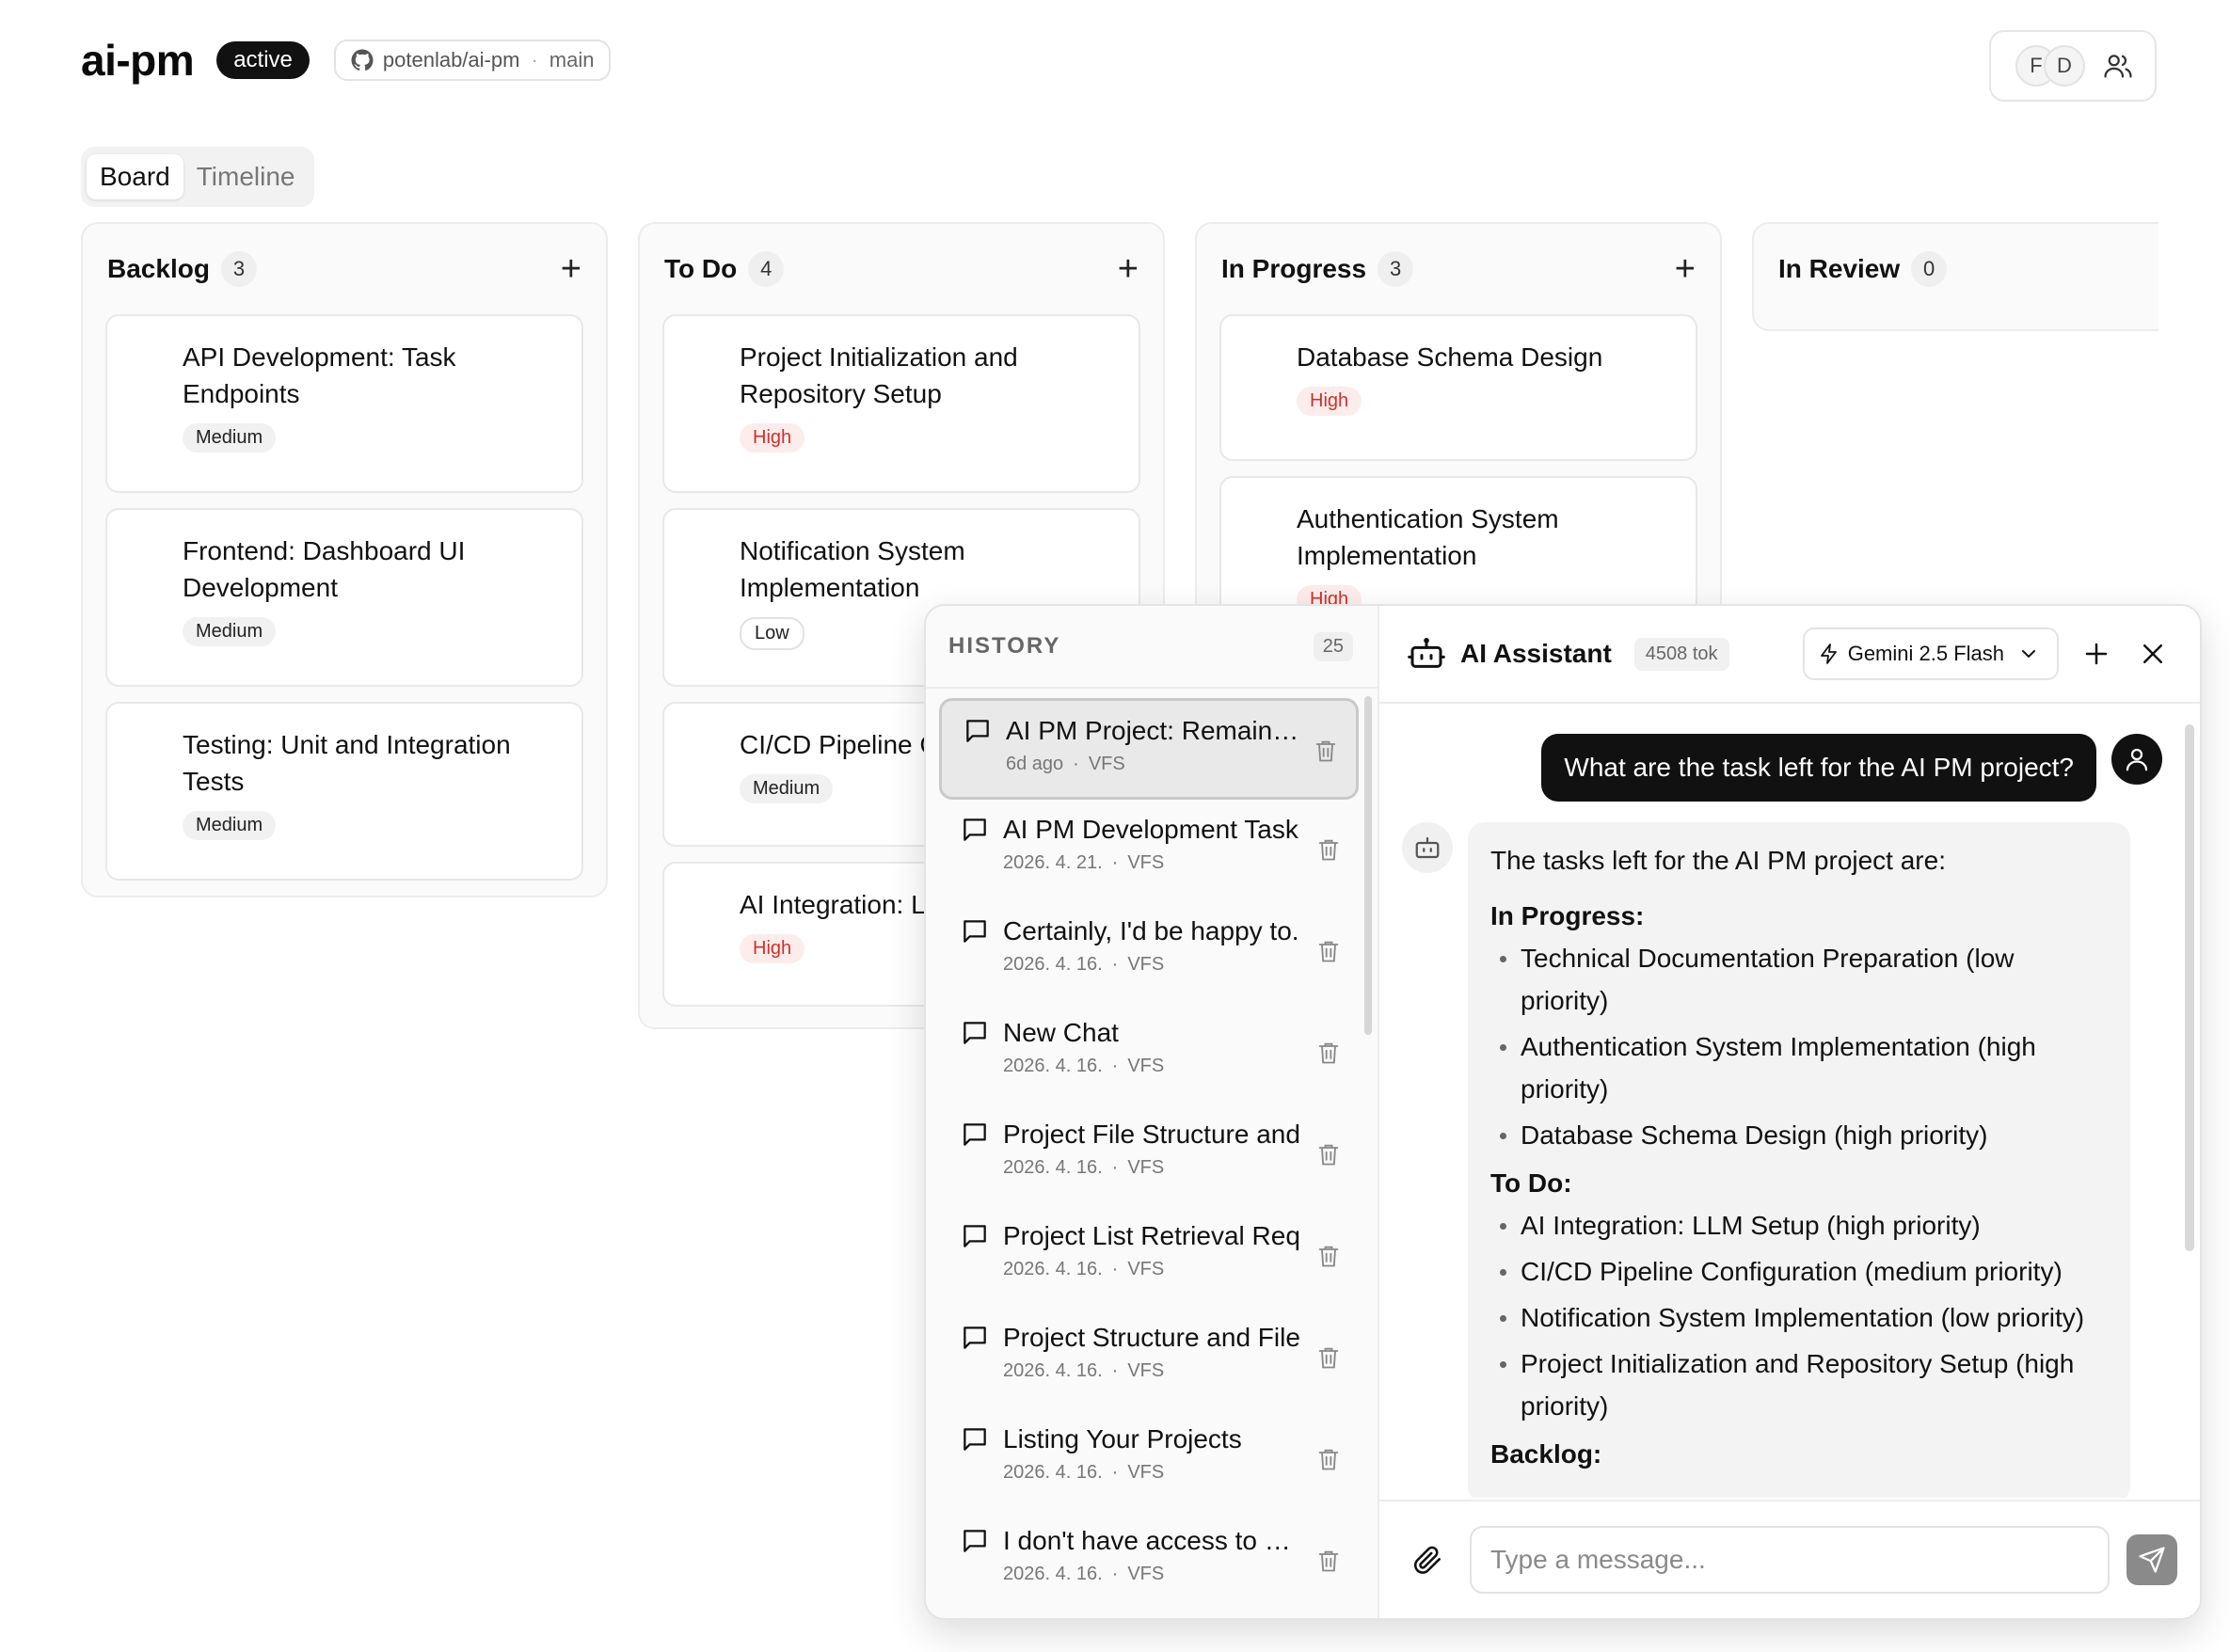 The height and width of the screenshot is (1652, 2230). I want to click on github-icon, so click(362, 60).